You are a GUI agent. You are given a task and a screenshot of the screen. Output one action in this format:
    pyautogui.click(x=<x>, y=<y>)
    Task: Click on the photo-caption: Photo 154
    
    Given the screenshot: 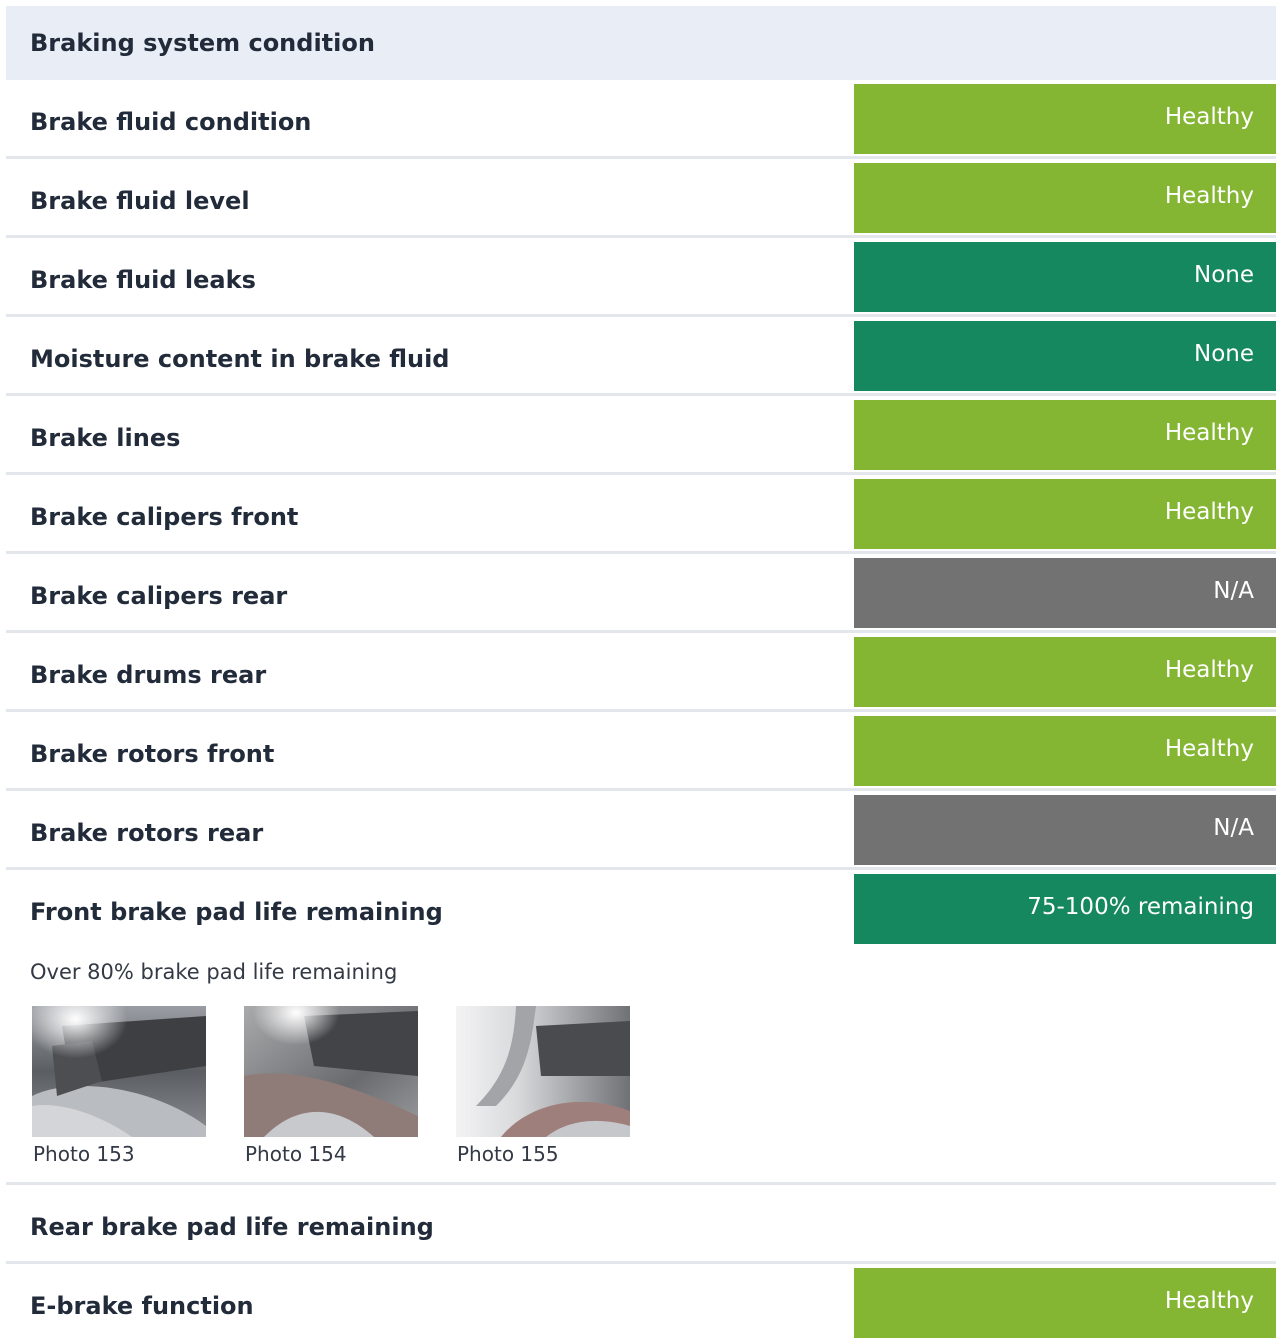 What is the action you would take?
    pyautogui.click(x=296, y=1154)
    